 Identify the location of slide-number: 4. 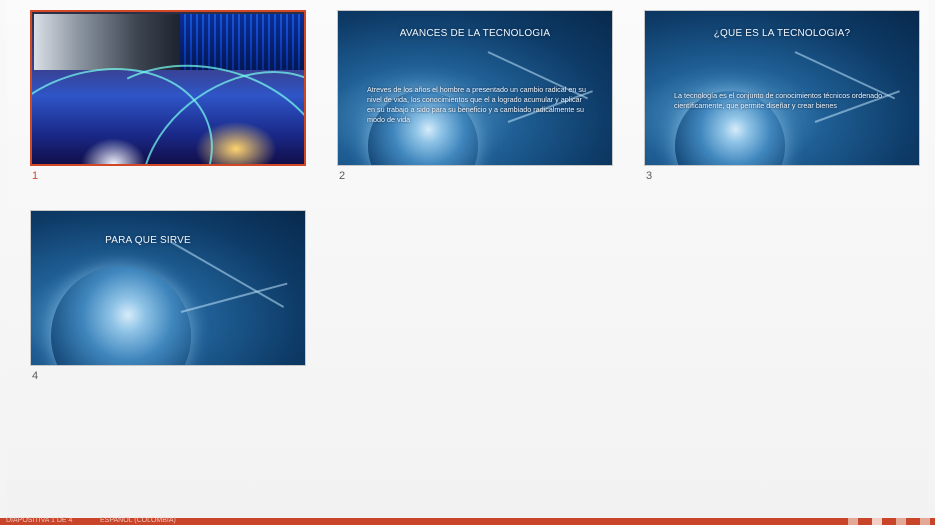
(35, 376).